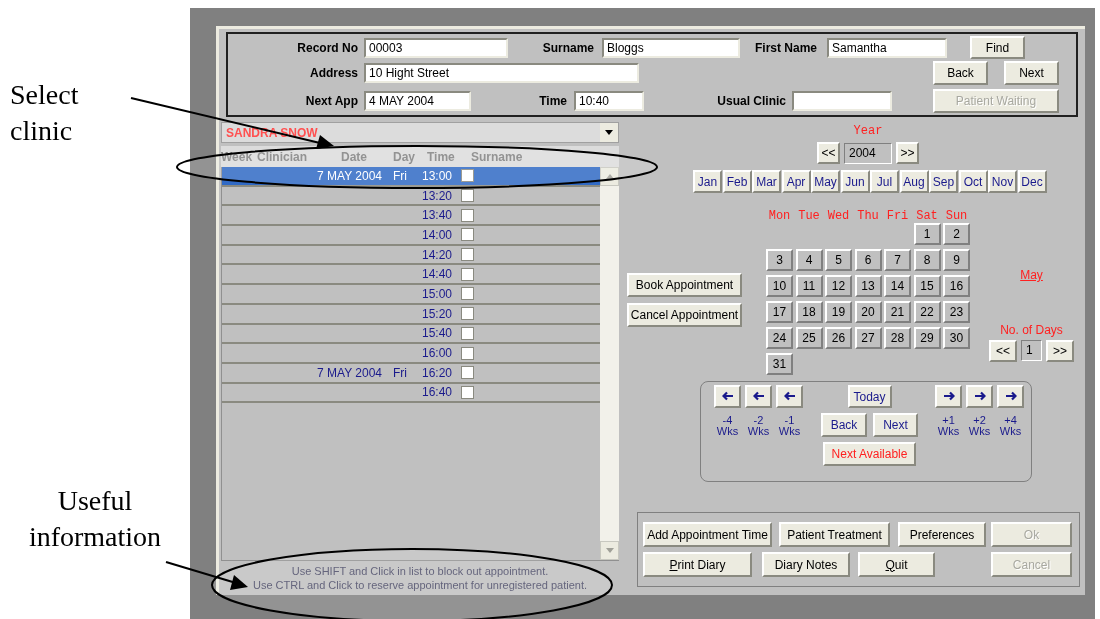  I want to click on text-field, so click(842, 101).